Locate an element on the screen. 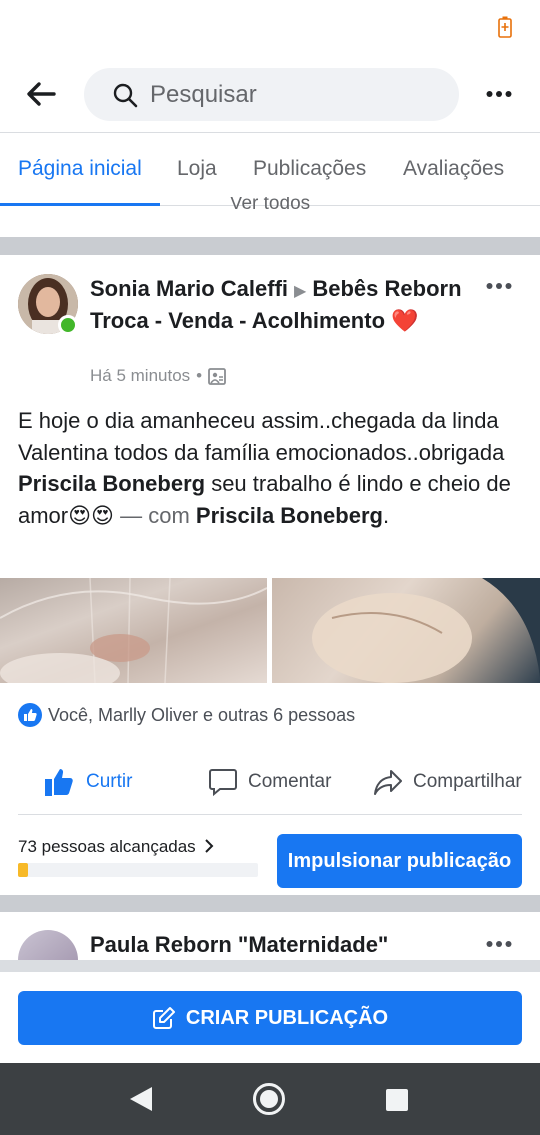  system-nav-bar is located at coordinates (270, 1099).